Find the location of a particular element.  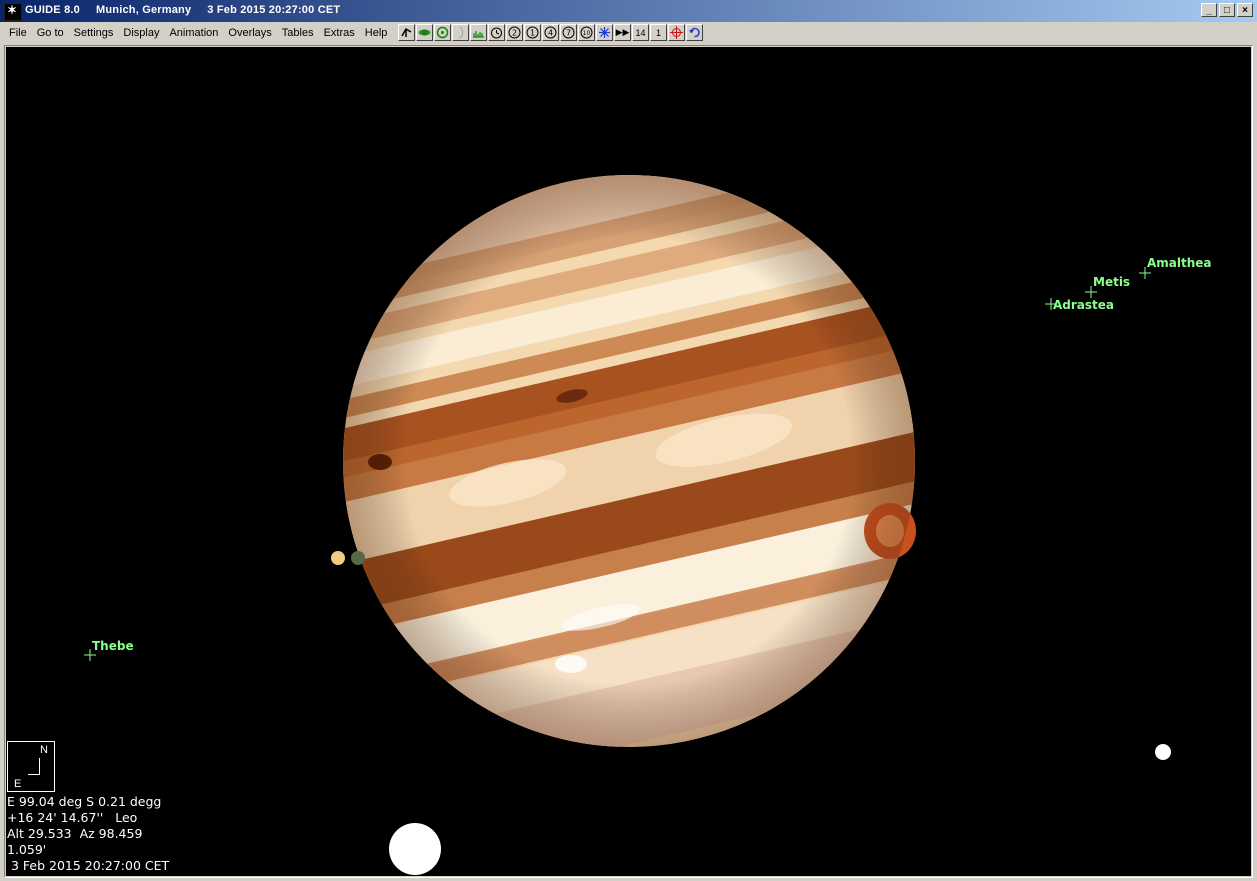

bright-star is located at coordinates (415, 849).